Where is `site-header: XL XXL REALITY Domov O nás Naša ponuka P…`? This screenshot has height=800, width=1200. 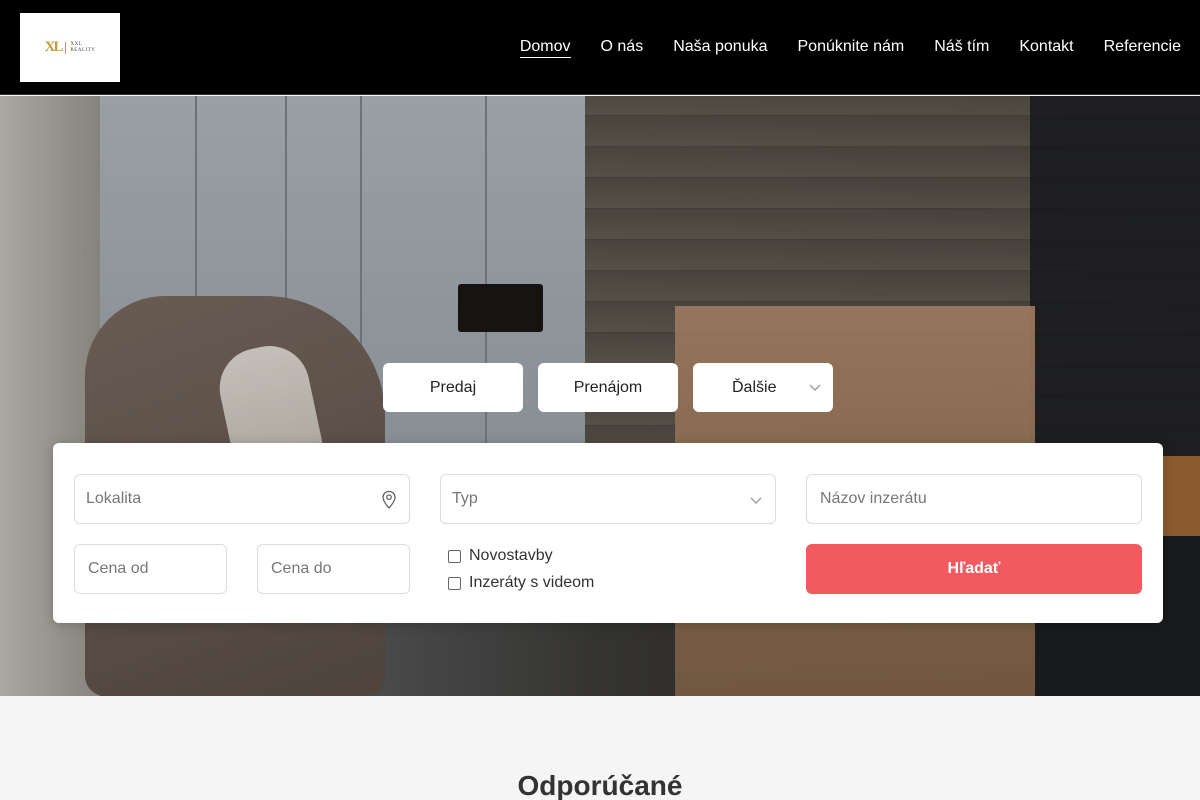
site-header: XL XXL REALITY Domov O nás Naša ponuka P… is located at coordinates (600, 47).